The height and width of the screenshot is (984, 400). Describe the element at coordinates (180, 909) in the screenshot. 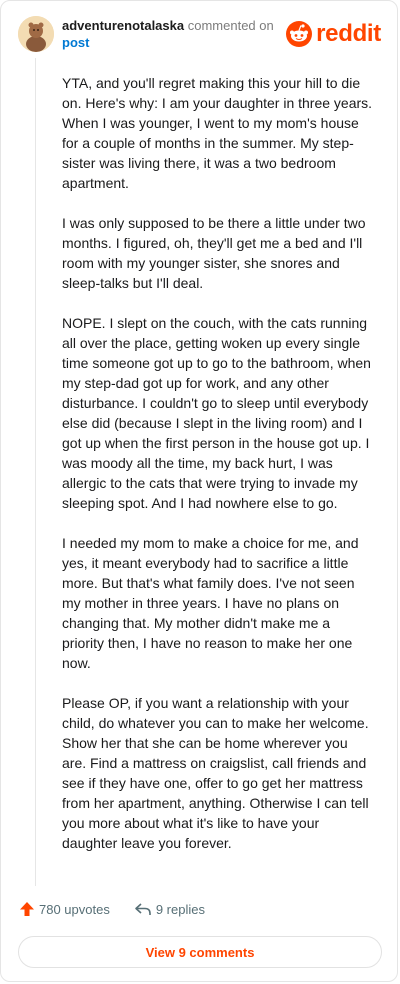

I see `replies-count: 9 replies` at that location.